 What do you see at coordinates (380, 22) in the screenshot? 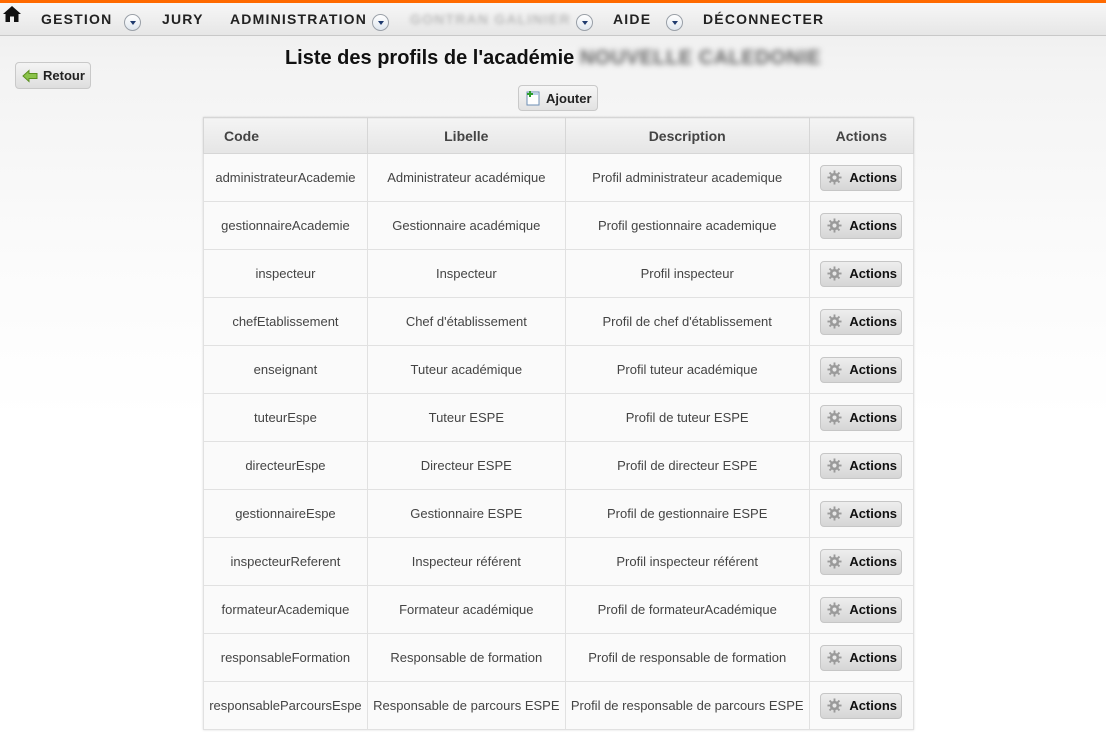
I see `administration-dropdown-icon` at bounding box center [380, 22].